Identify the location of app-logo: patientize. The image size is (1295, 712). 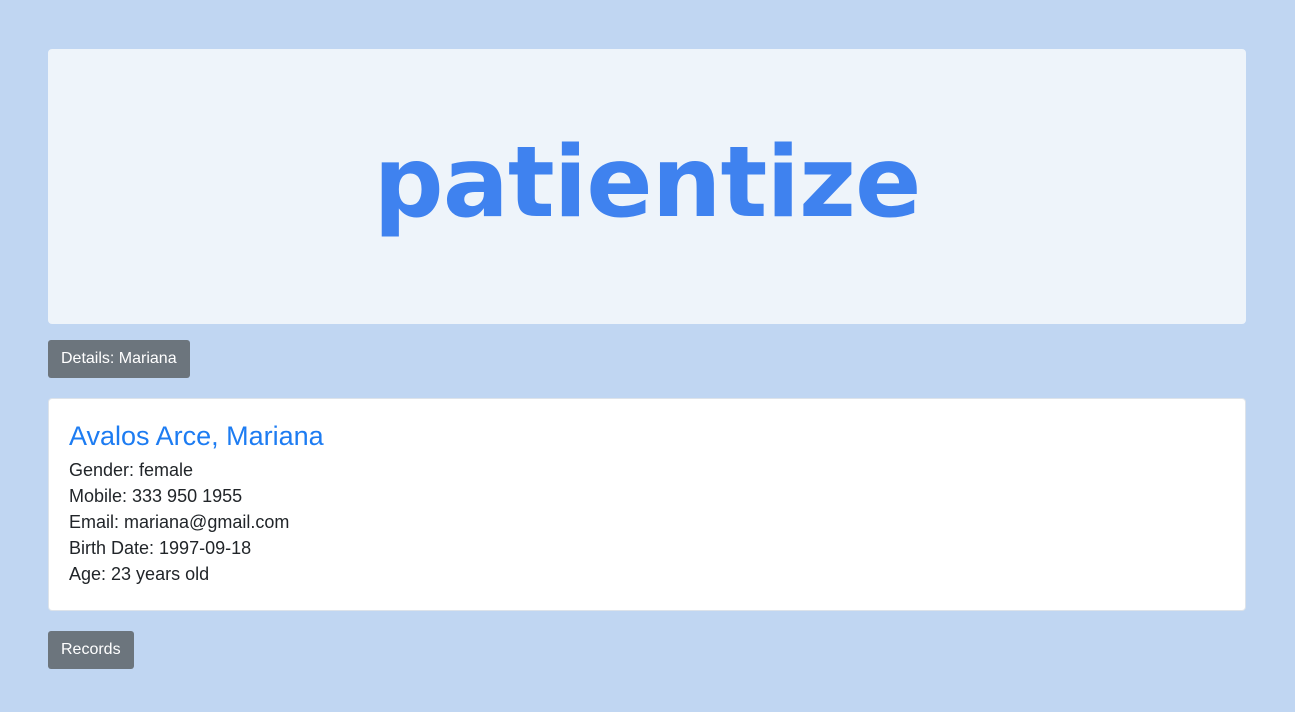
(647, 182).